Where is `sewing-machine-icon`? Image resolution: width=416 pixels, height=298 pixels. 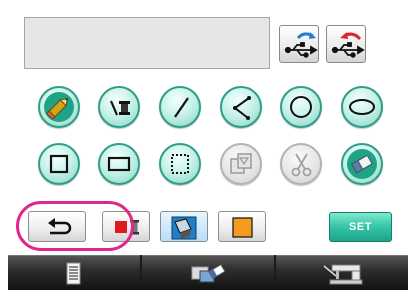
sewing-machine-icon is located at coordinates (343, 274).